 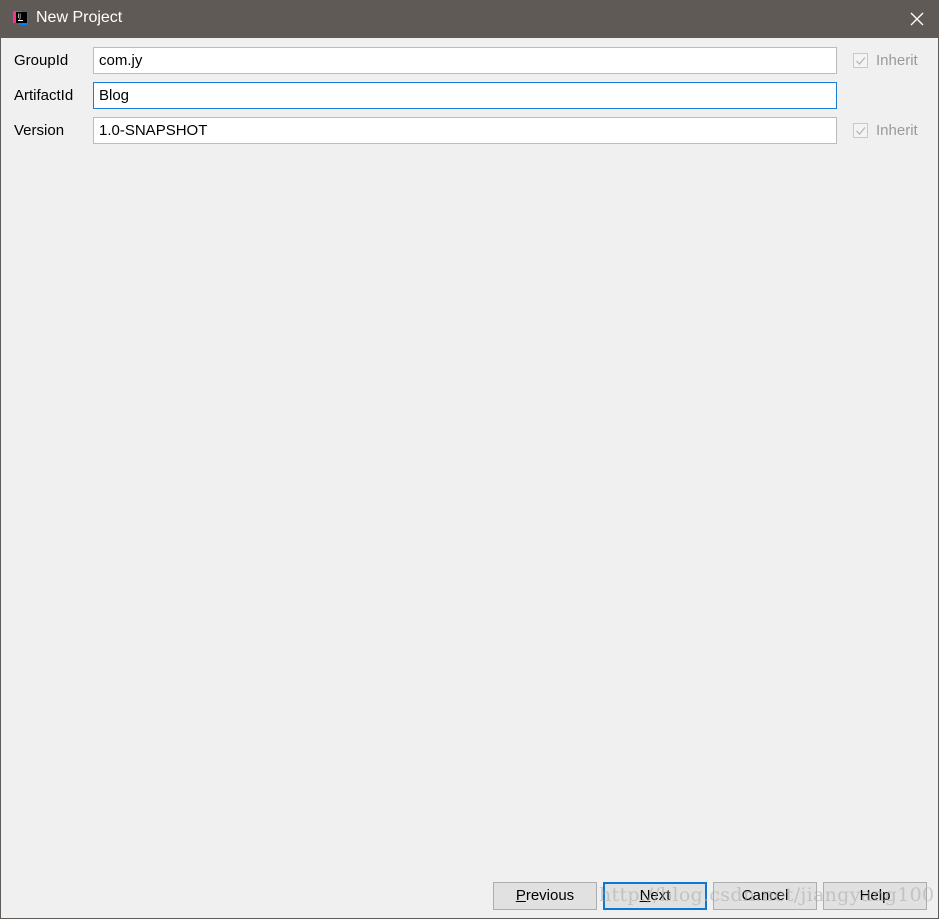 What do you see at coordinates (875, 896) in the screenshot?
I see `help-button: Help` at bounding box center [875, 896].